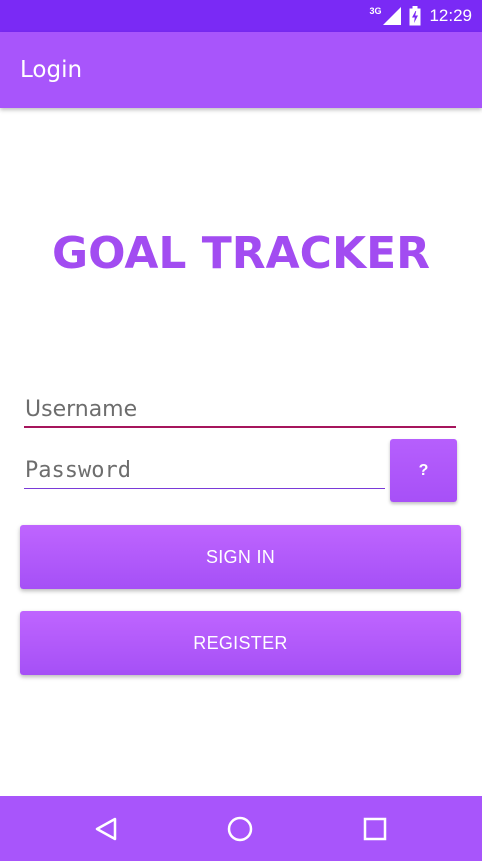 This screenshot has width=482, height=861. I want to click on password-field, so click(204, 470).